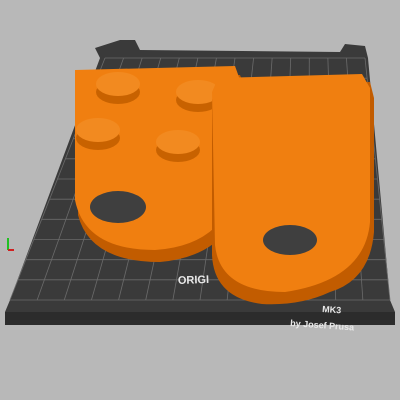 The image size is (400, 400). Describe the element at coordinates (194, 280) in the screenshot. I see `bed-label: ORIGI` at that location.